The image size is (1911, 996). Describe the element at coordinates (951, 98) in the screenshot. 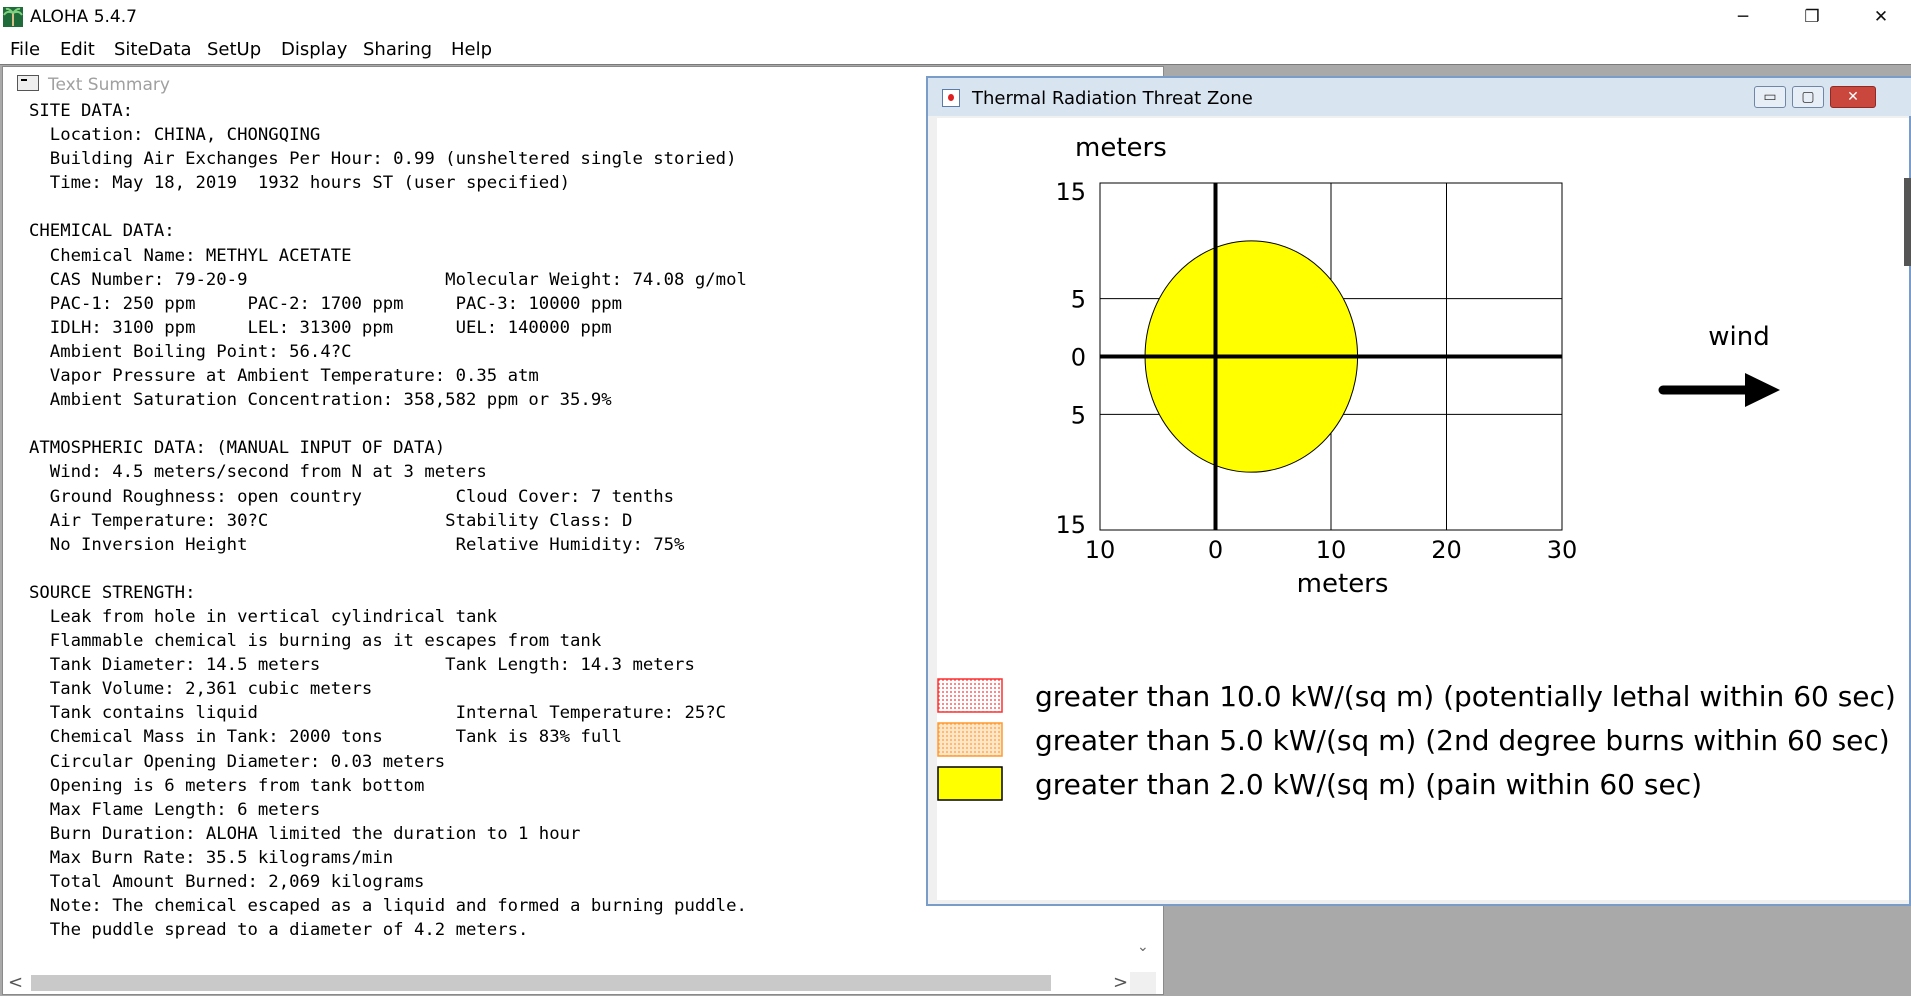

I see `threat-zone-icon` at that location.